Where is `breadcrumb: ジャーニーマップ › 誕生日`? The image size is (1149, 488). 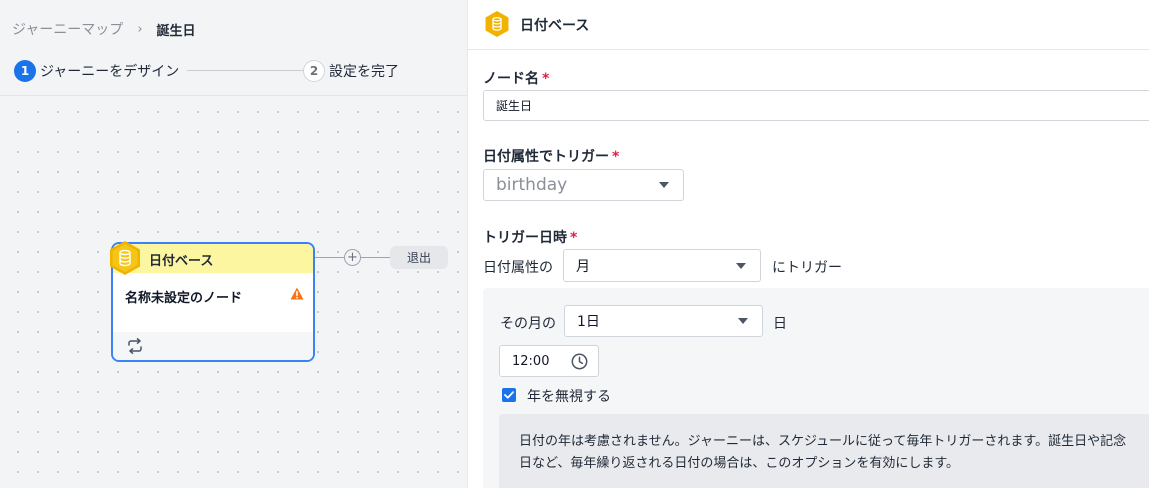
breadcrumb: ジャーニーマップ › 誕生日 is located at coordinates (104, 29).